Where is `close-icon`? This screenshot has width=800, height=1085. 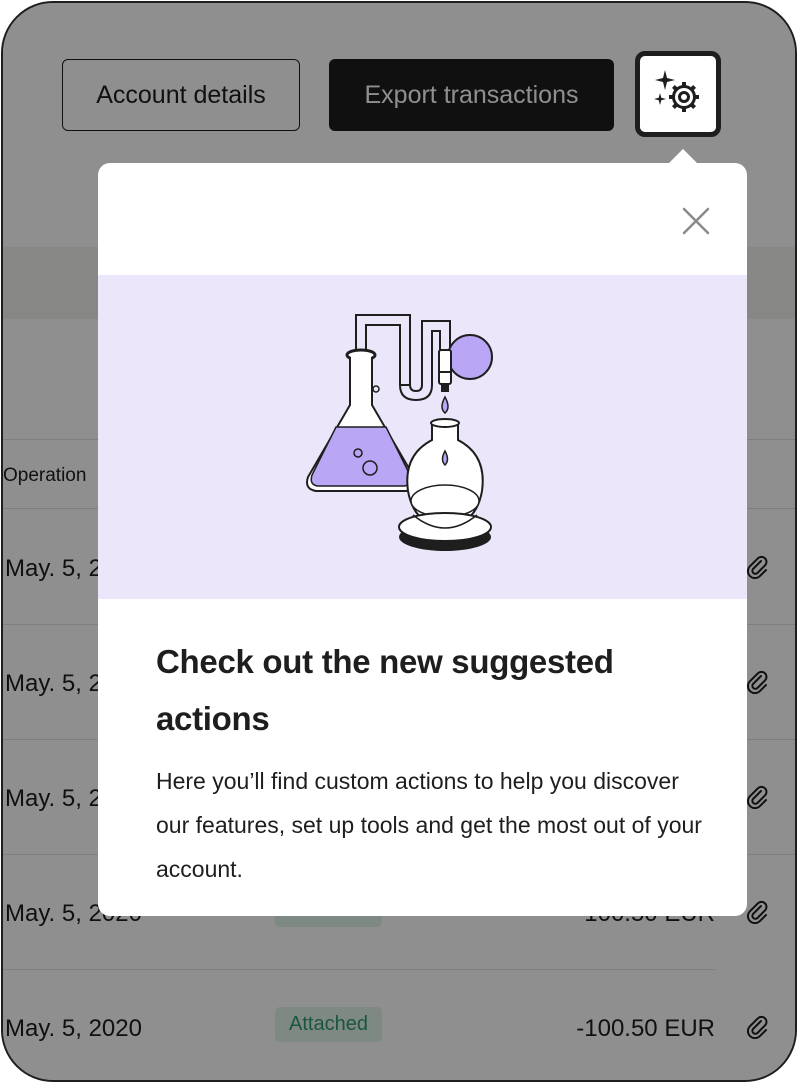
close-icon is located at coordinates (696, 221).